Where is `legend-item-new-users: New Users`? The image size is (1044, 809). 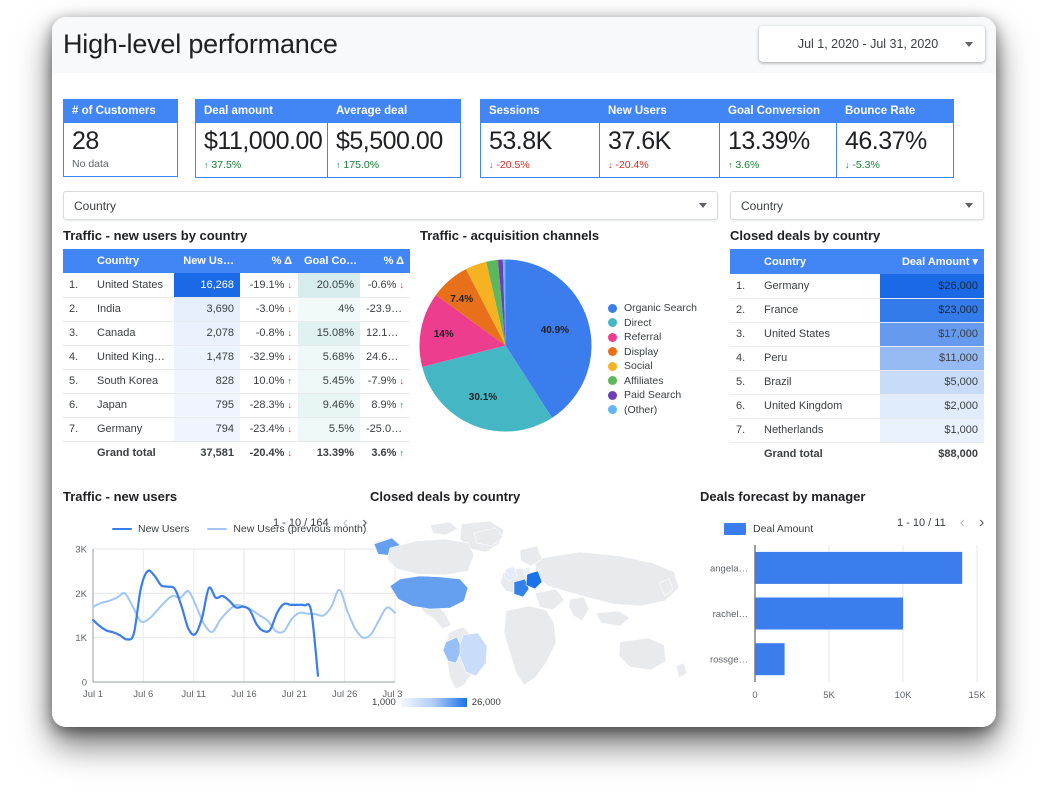 legend-item-new-users: New Users is located at coordinates (150, 529).